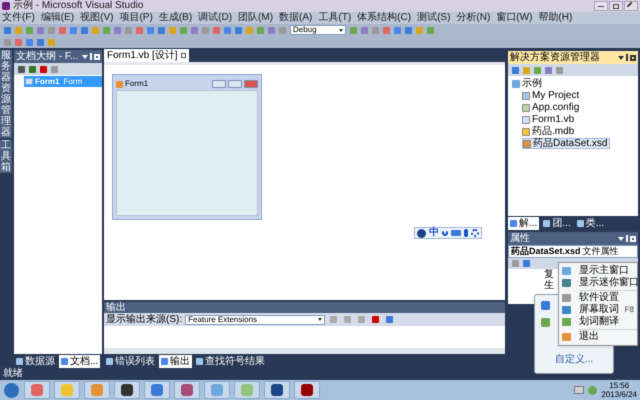  What do you see at coordinates (520, 238) in the screenshot?
I see `panel-title: 属性` at bounding box center [520, 238].